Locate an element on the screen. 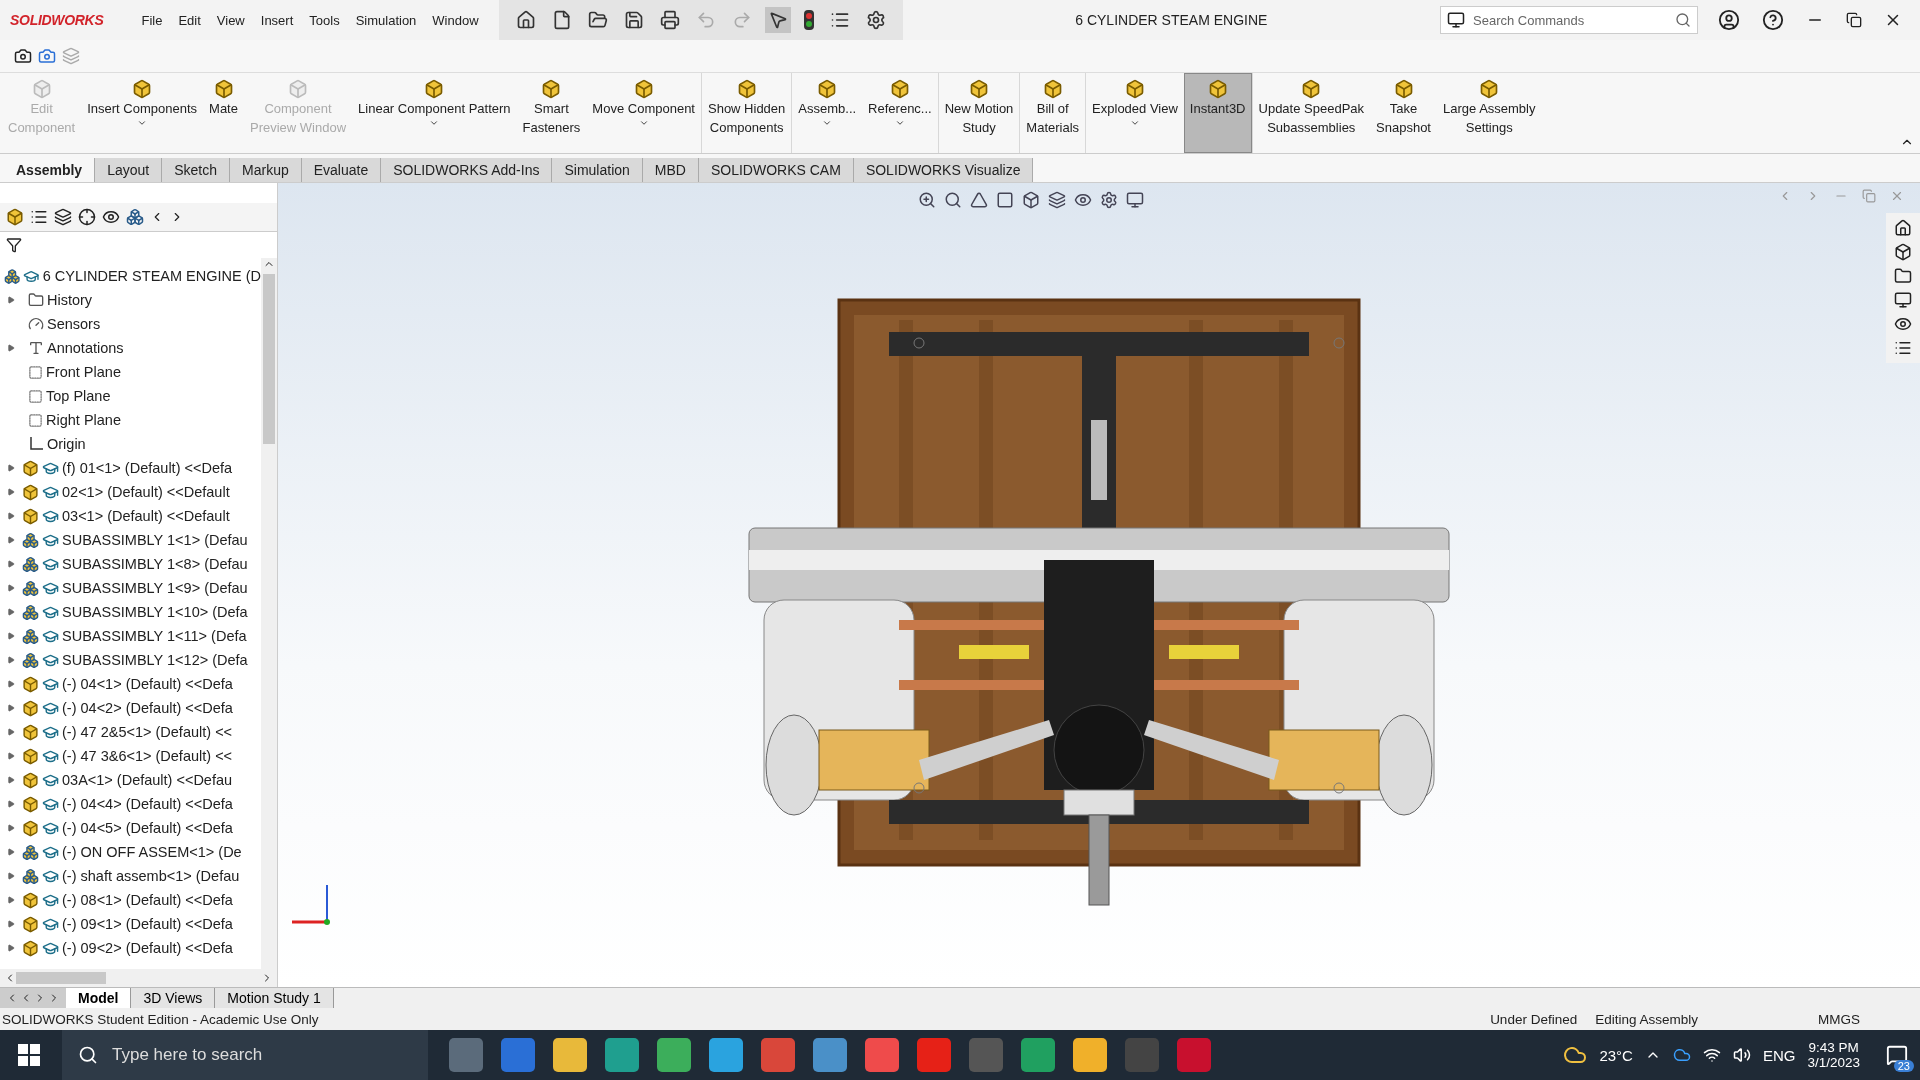 The width and height of the screenshot is (1920, 1080). ribbon-tab: SOLIDWORKS CAM is located at coordinates (776, 170).